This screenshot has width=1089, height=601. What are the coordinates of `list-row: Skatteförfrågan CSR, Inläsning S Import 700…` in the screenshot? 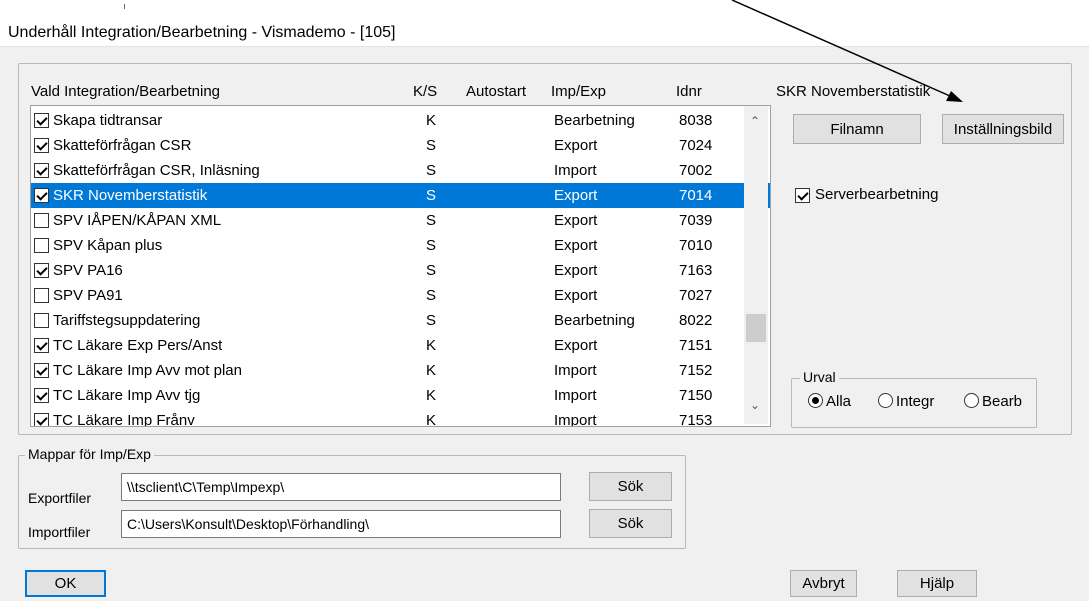 It's located at (400, 170).